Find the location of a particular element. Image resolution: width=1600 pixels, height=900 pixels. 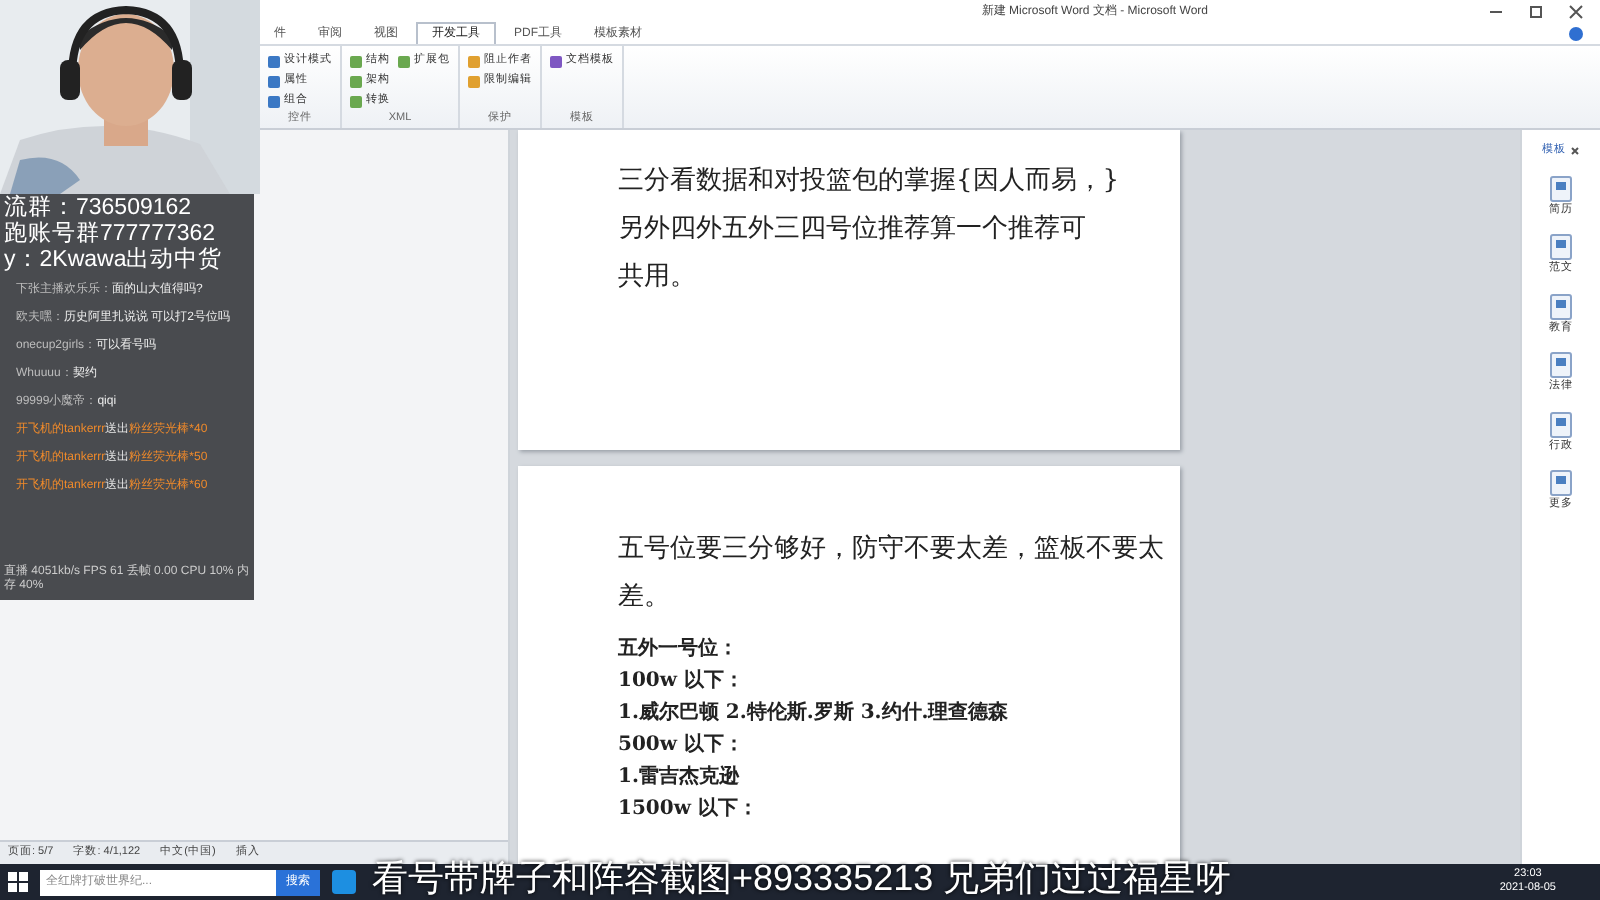

windows-logo-icon is located at coordinates (18, 882).